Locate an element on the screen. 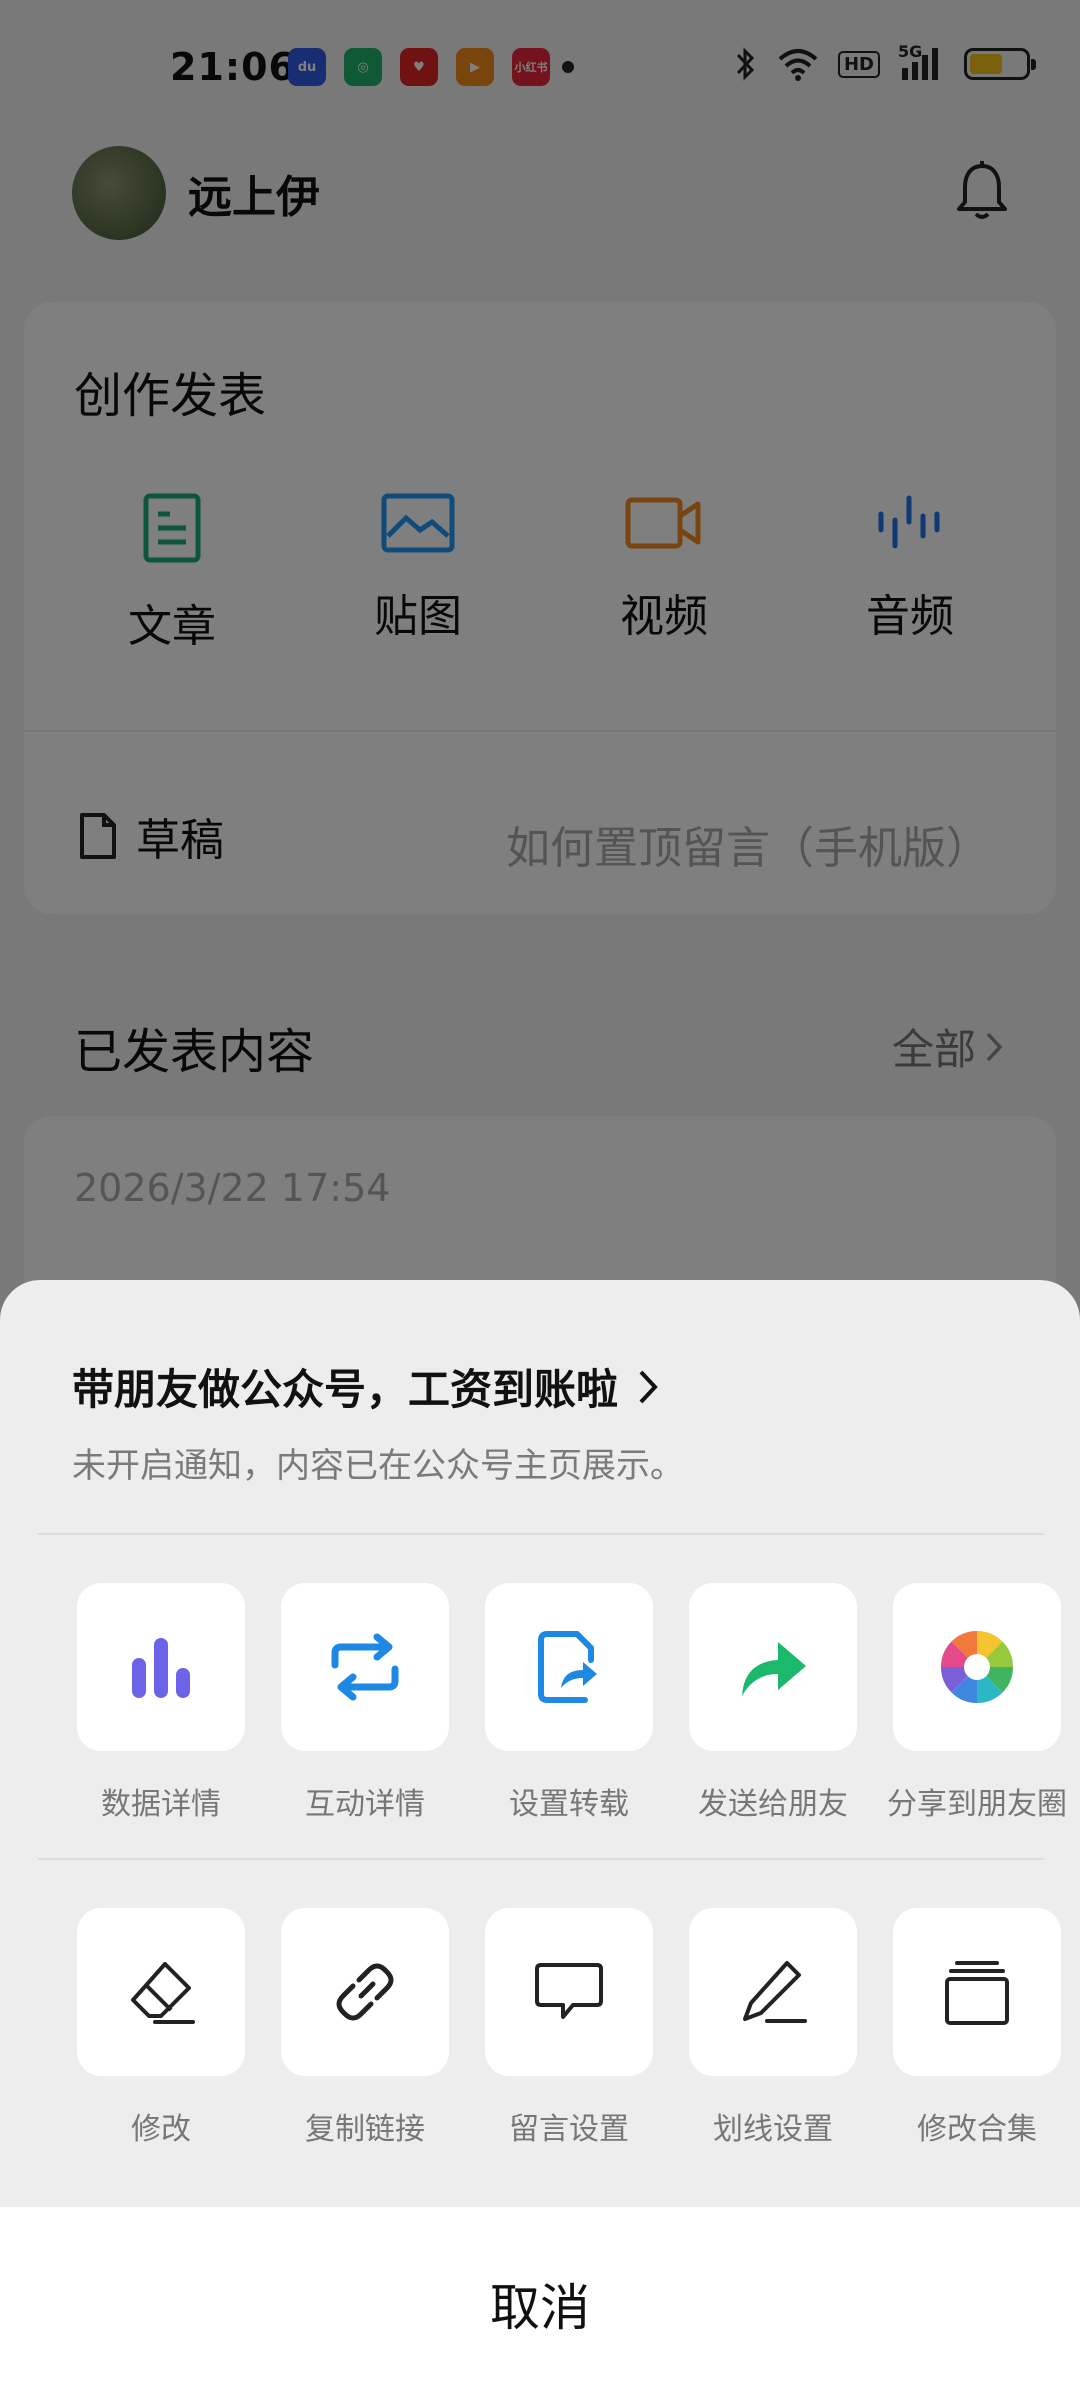  moments-aperture-icon is located at coordinates (977, 1667).